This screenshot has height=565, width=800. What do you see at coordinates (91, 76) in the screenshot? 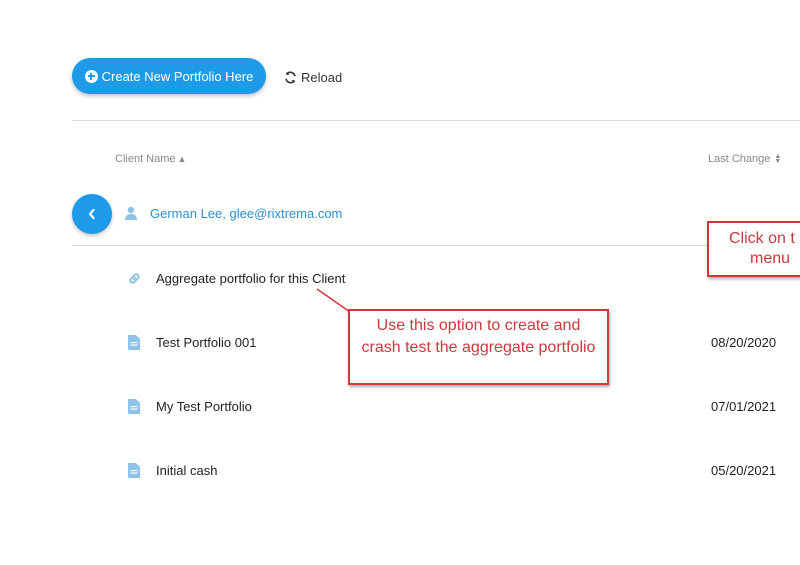
I see `plus-circle-icon` at bounding box center [91, 76].